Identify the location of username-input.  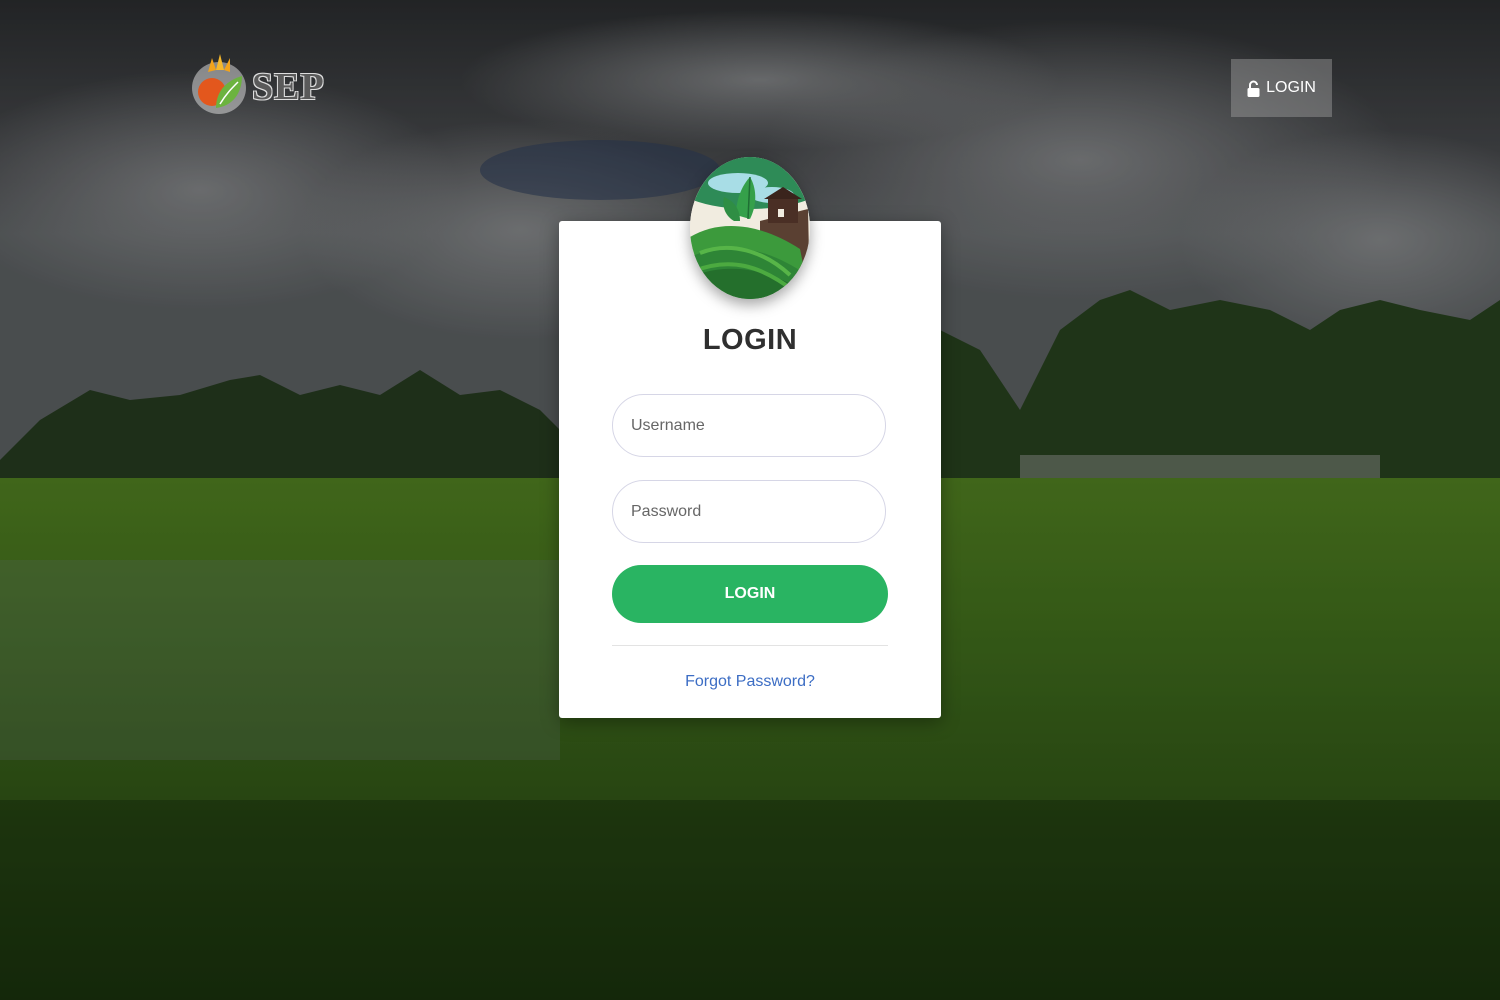
(749, 425).